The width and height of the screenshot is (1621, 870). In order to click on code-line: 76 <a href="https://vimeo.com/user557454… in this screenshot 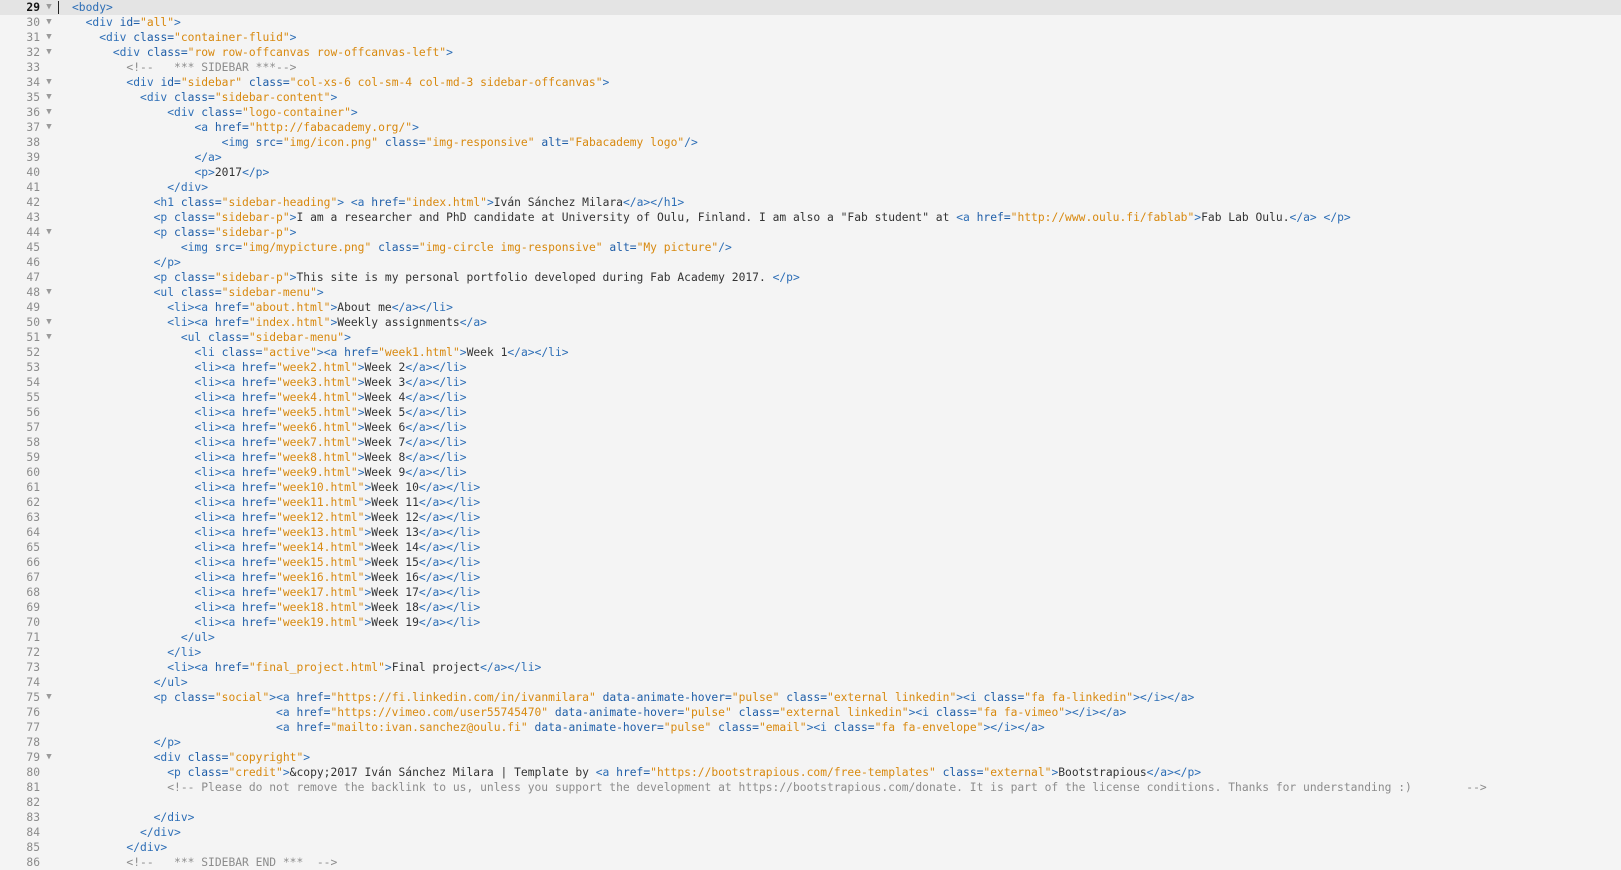, I will do `click(810, 712)`.